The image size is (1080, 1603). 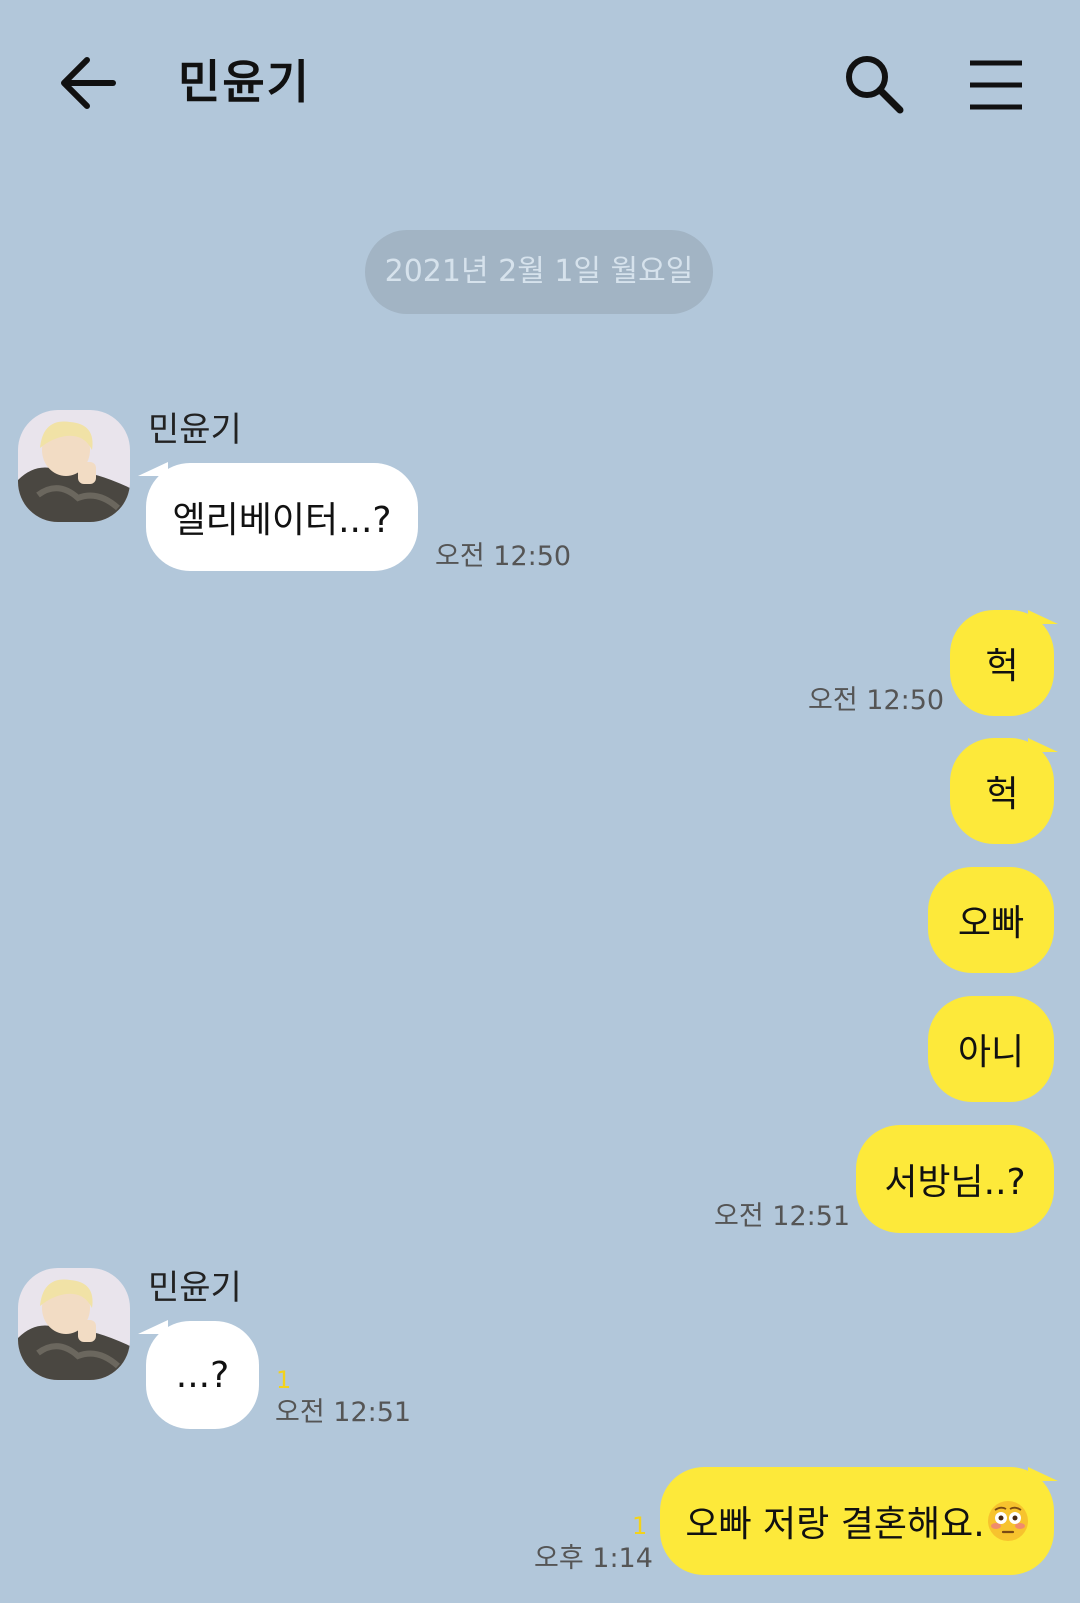 I want to click on message-bubble-outgoing: 아니, so click(x=991, y=1049).